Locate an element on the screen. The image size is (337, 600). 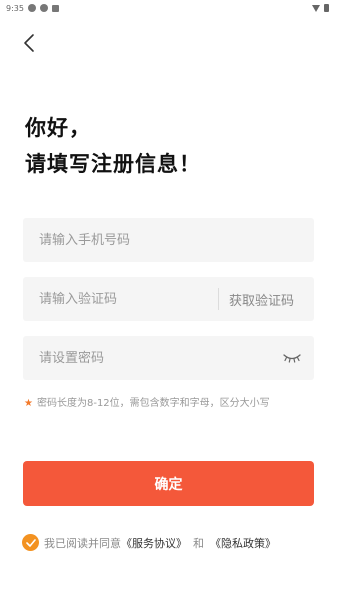
agreement-checkbox is located at coordinates (30, 542).